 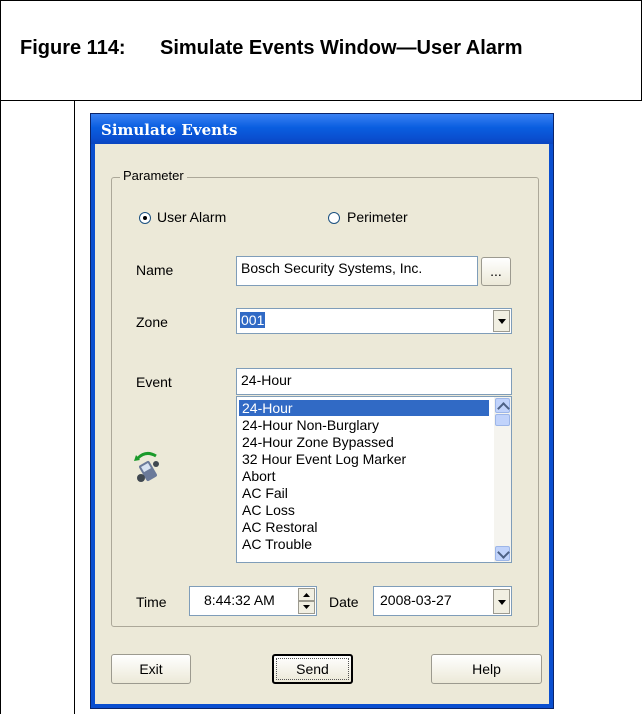 I want to click on scroll-thumb, so click(x=502, y=420).